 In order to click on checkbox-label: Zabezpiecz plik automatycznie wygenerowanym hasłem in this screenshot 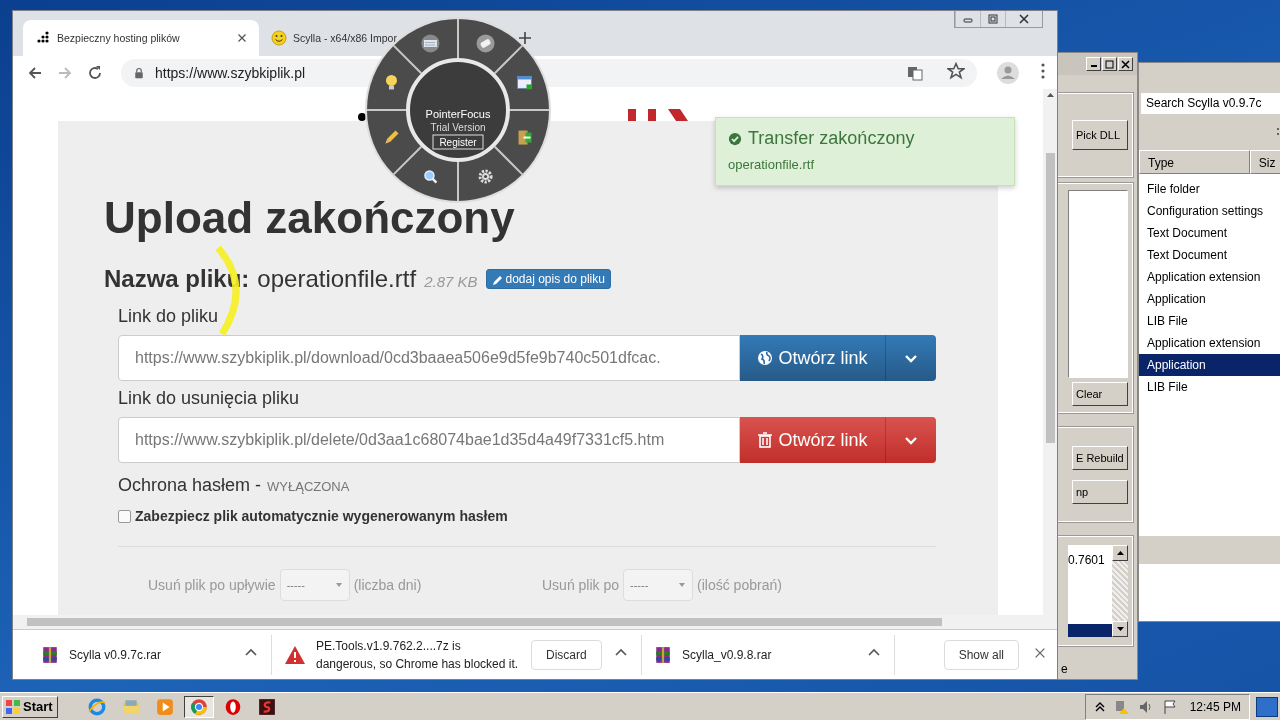, I will do `click(321, 516)`.